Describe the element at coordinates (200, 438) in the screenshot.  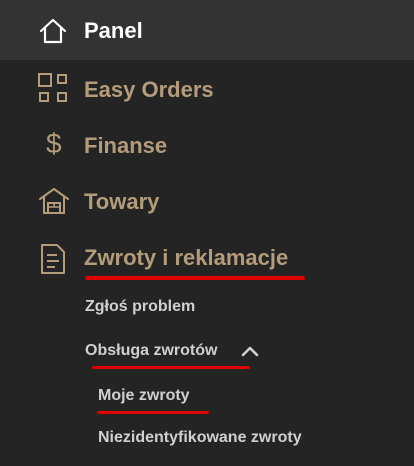
I see `submenu-item-unidentified-returns: Niezidentyfikowane zwroty` at that location.